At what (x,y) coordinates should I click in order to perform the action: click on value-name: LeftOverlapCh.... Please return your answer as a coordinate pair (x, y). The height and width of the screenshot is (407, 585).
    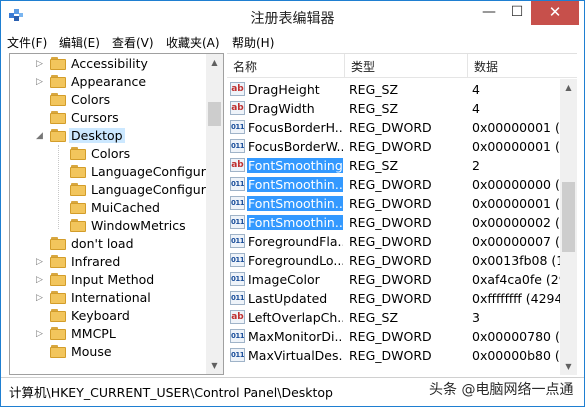
    Looking at the image, I should click on (295, 317).